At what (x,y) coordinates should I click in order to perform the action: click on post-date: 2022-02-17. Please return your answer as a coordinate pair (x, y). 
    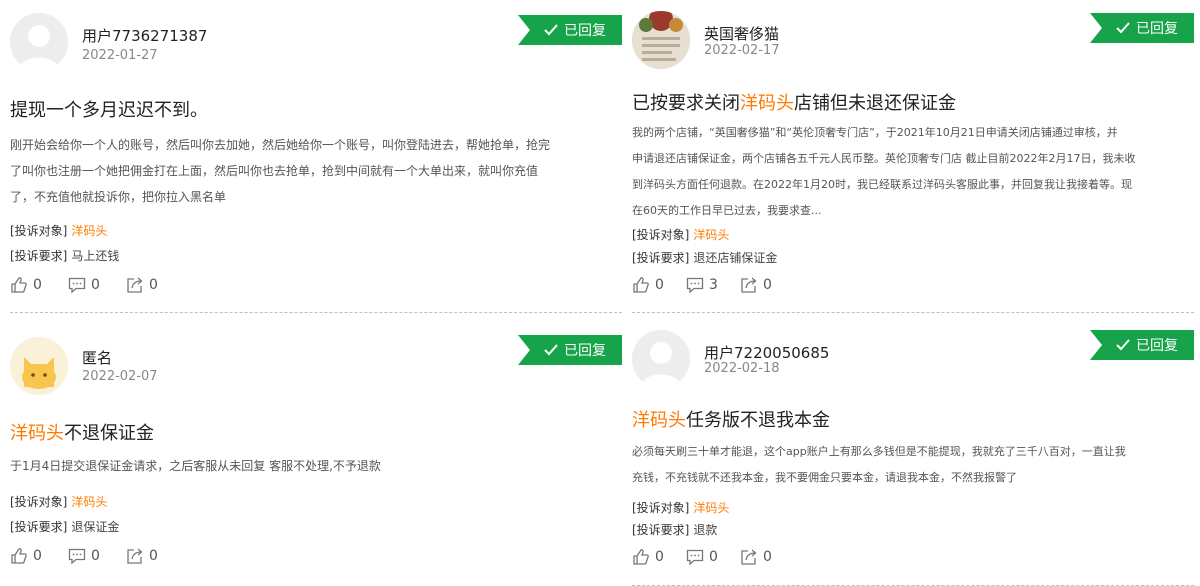
    Looking at the image, I should click on (742, 50).